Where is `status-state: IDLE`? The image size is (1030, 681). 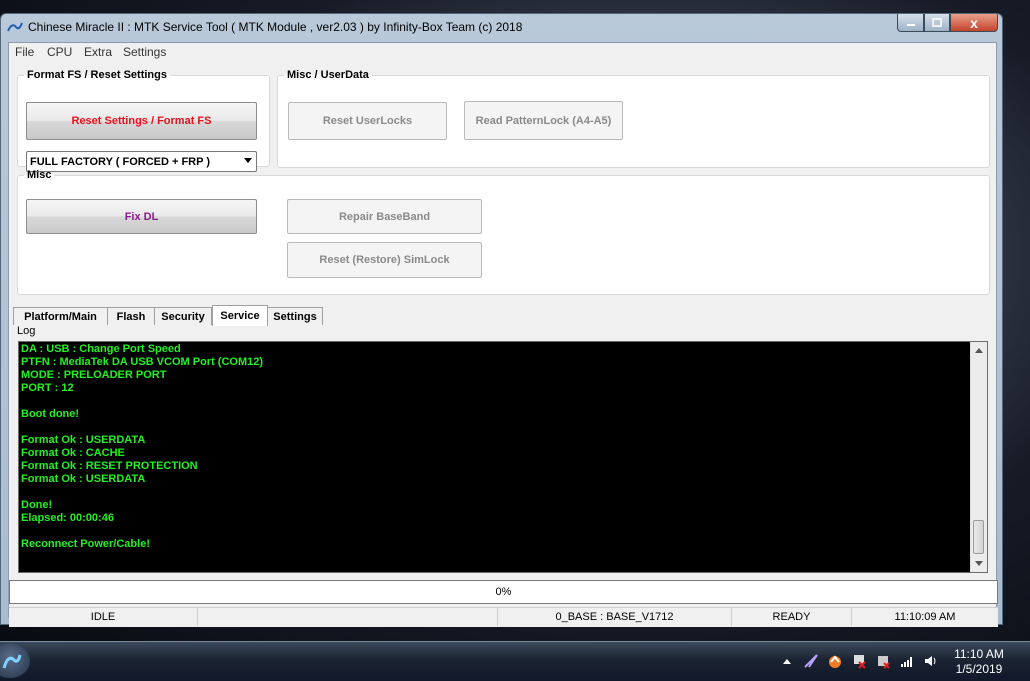 status-state: IDLE is located at coordinates (103, 616).